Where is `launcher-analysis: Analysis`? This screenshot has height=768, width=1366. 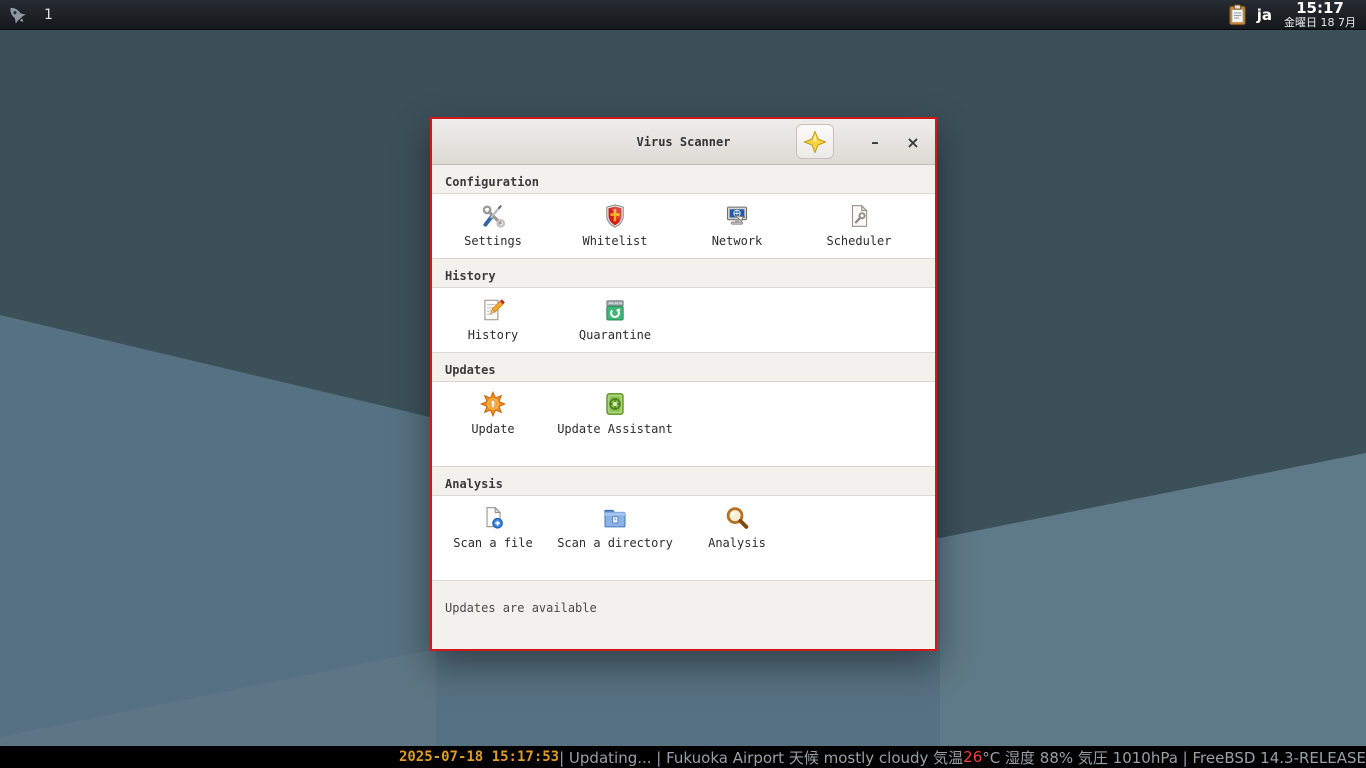
launcher-analysis: Analysis is located at coordinates (737, 529).